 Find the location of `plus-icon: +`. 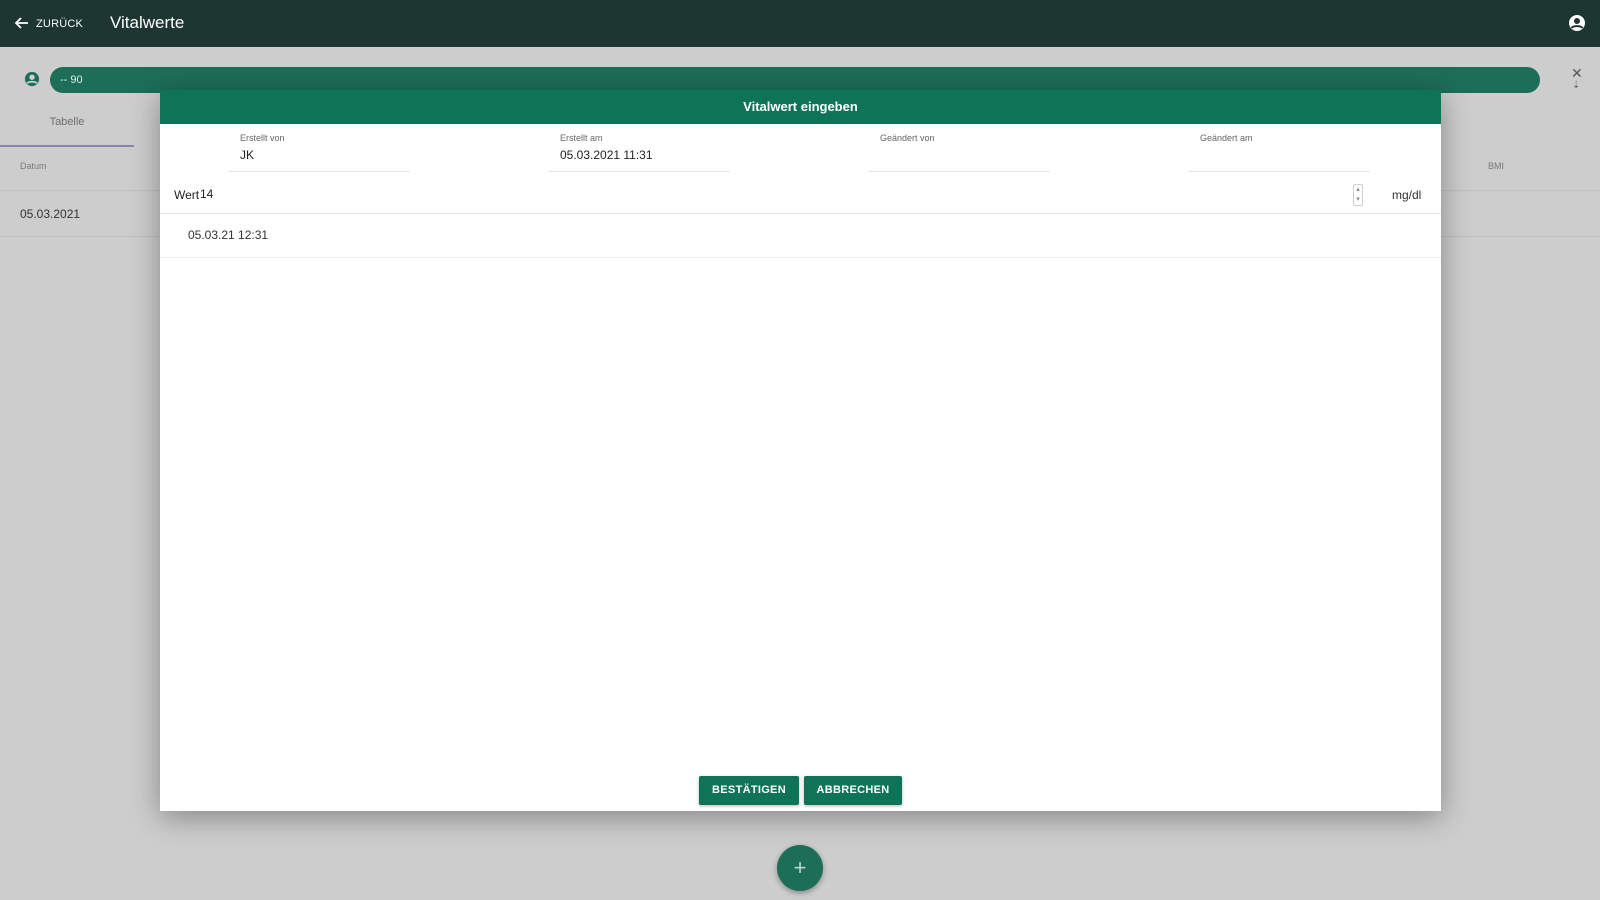

plus-icon: + is located at coordinates (800, 867).